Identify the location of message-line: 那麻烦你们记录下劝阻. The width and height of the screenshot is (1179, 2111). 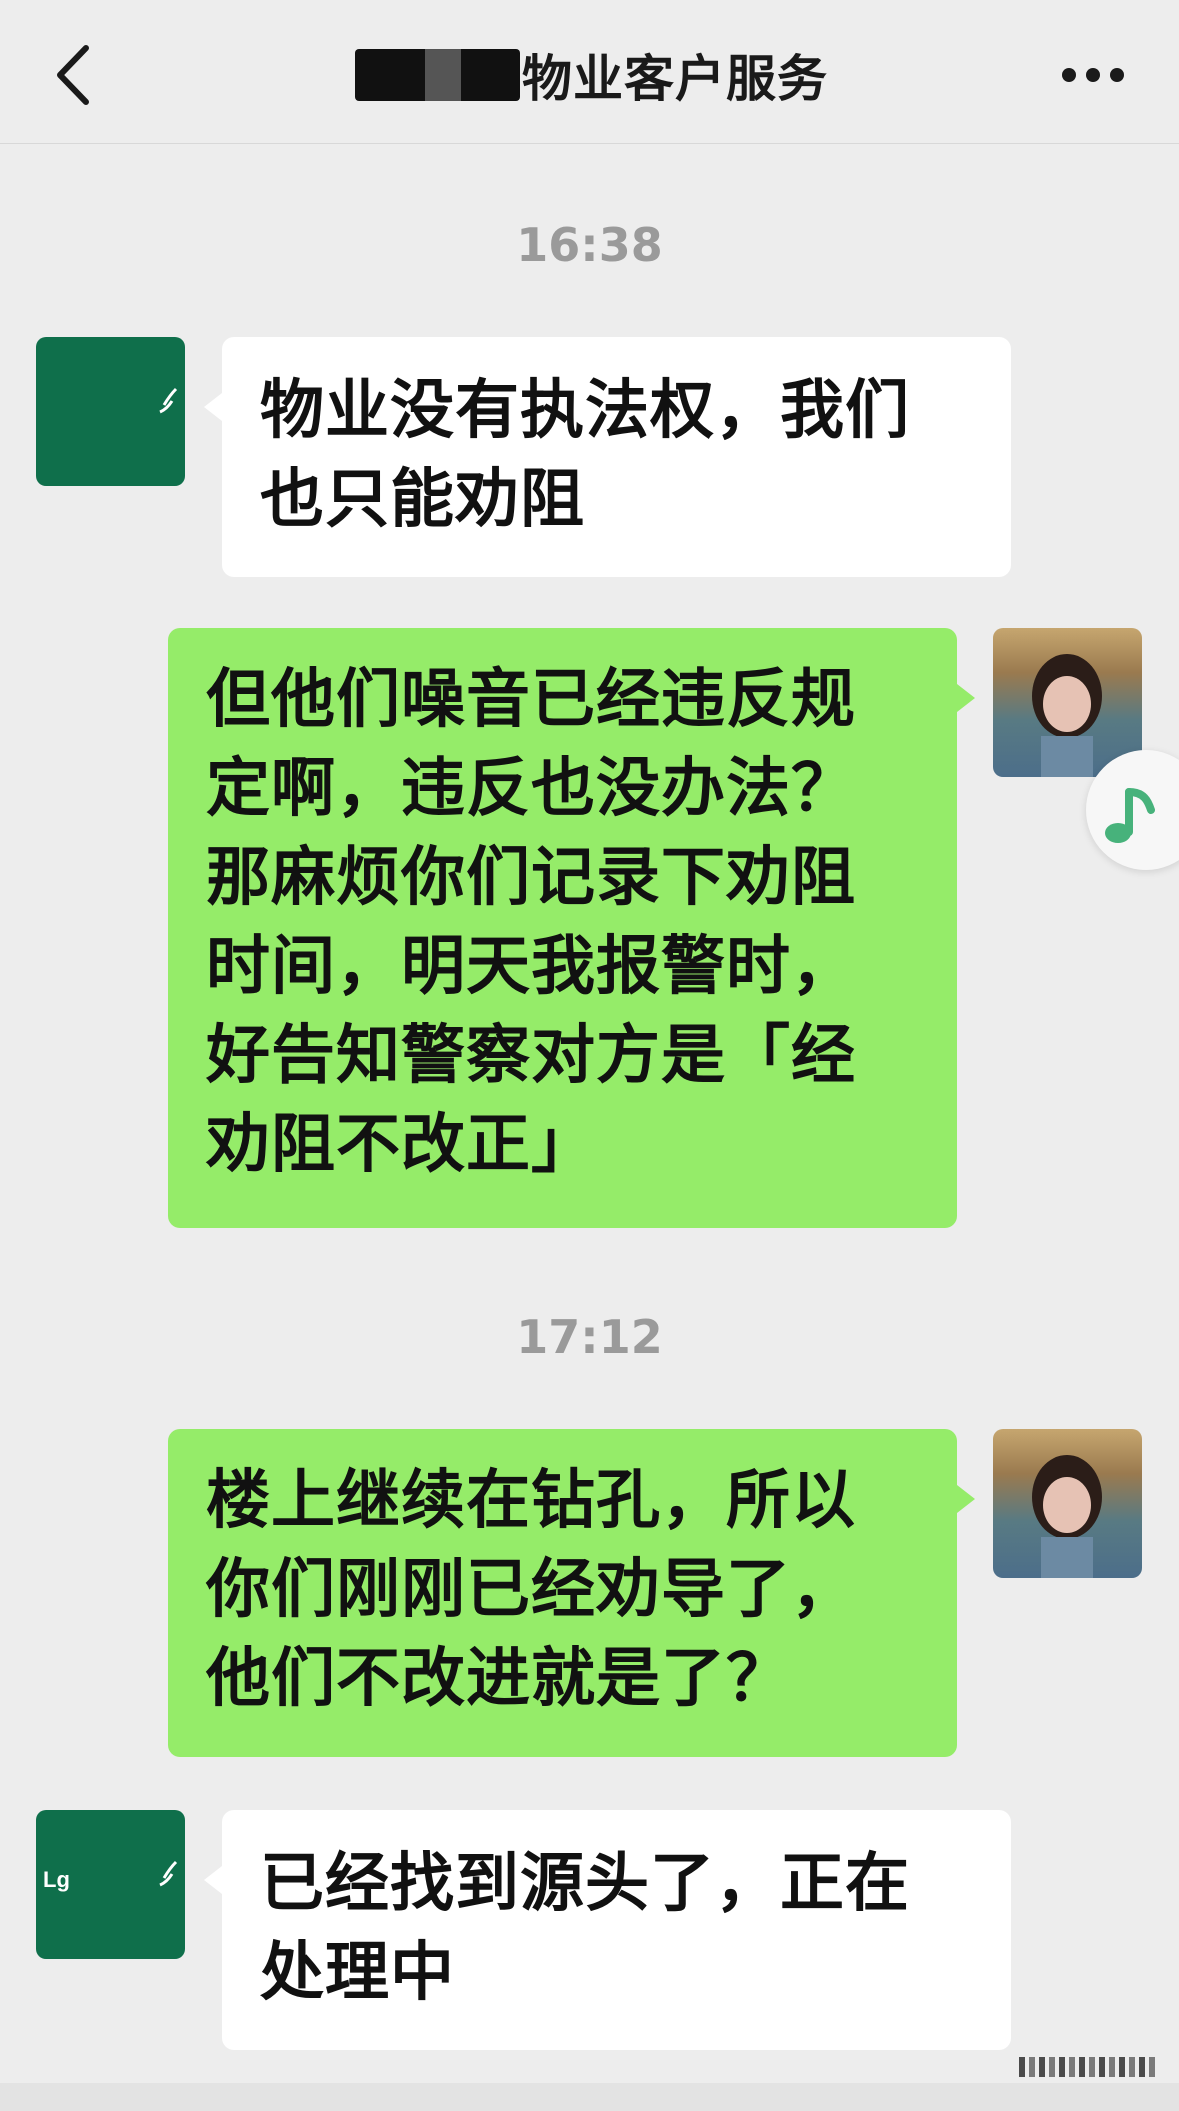
(531, 878).